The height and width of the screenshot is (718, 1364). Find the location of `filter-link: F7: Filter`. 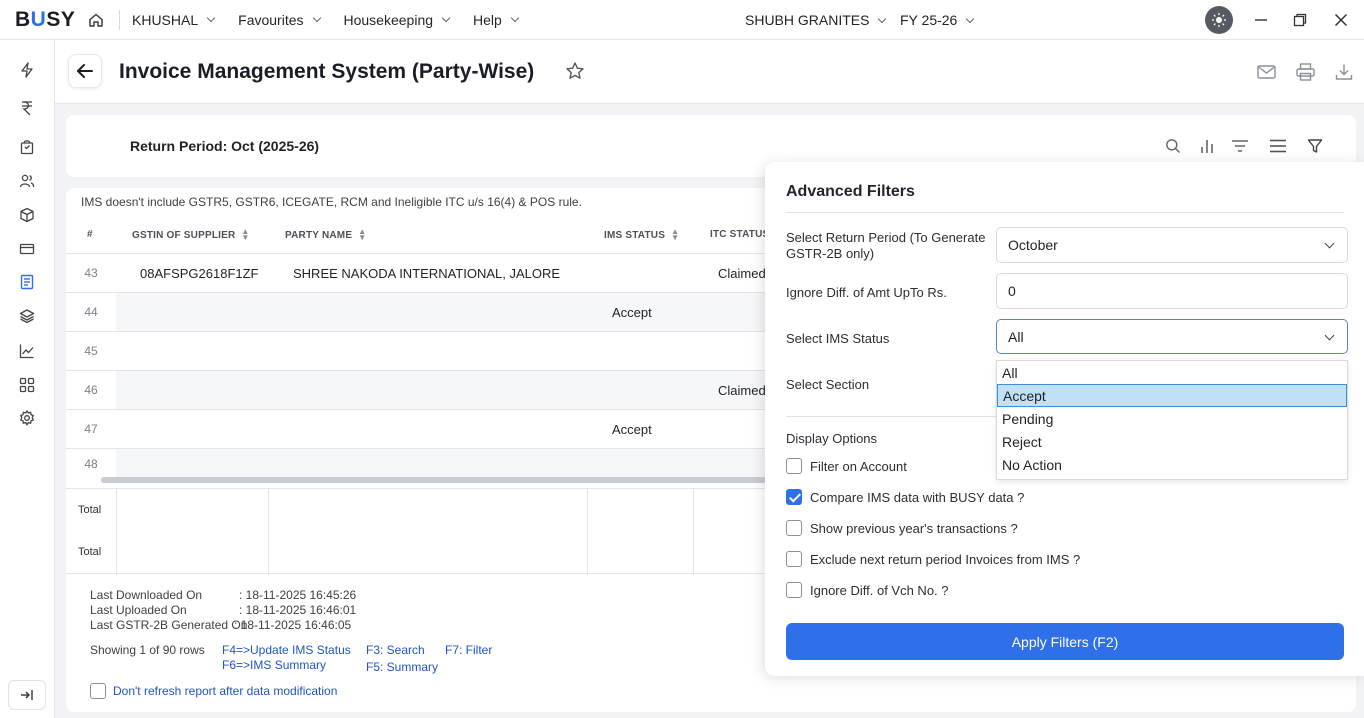

filter-link: F7: Filter is located at coordinates (468, 650).